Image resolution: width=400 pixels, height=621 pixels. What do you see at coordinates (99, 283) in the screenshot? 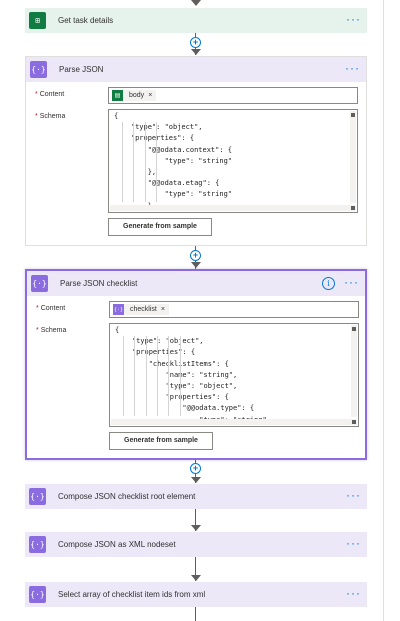
I see `step-title: Parse JSON checklist` at bounding box center [99, 283].